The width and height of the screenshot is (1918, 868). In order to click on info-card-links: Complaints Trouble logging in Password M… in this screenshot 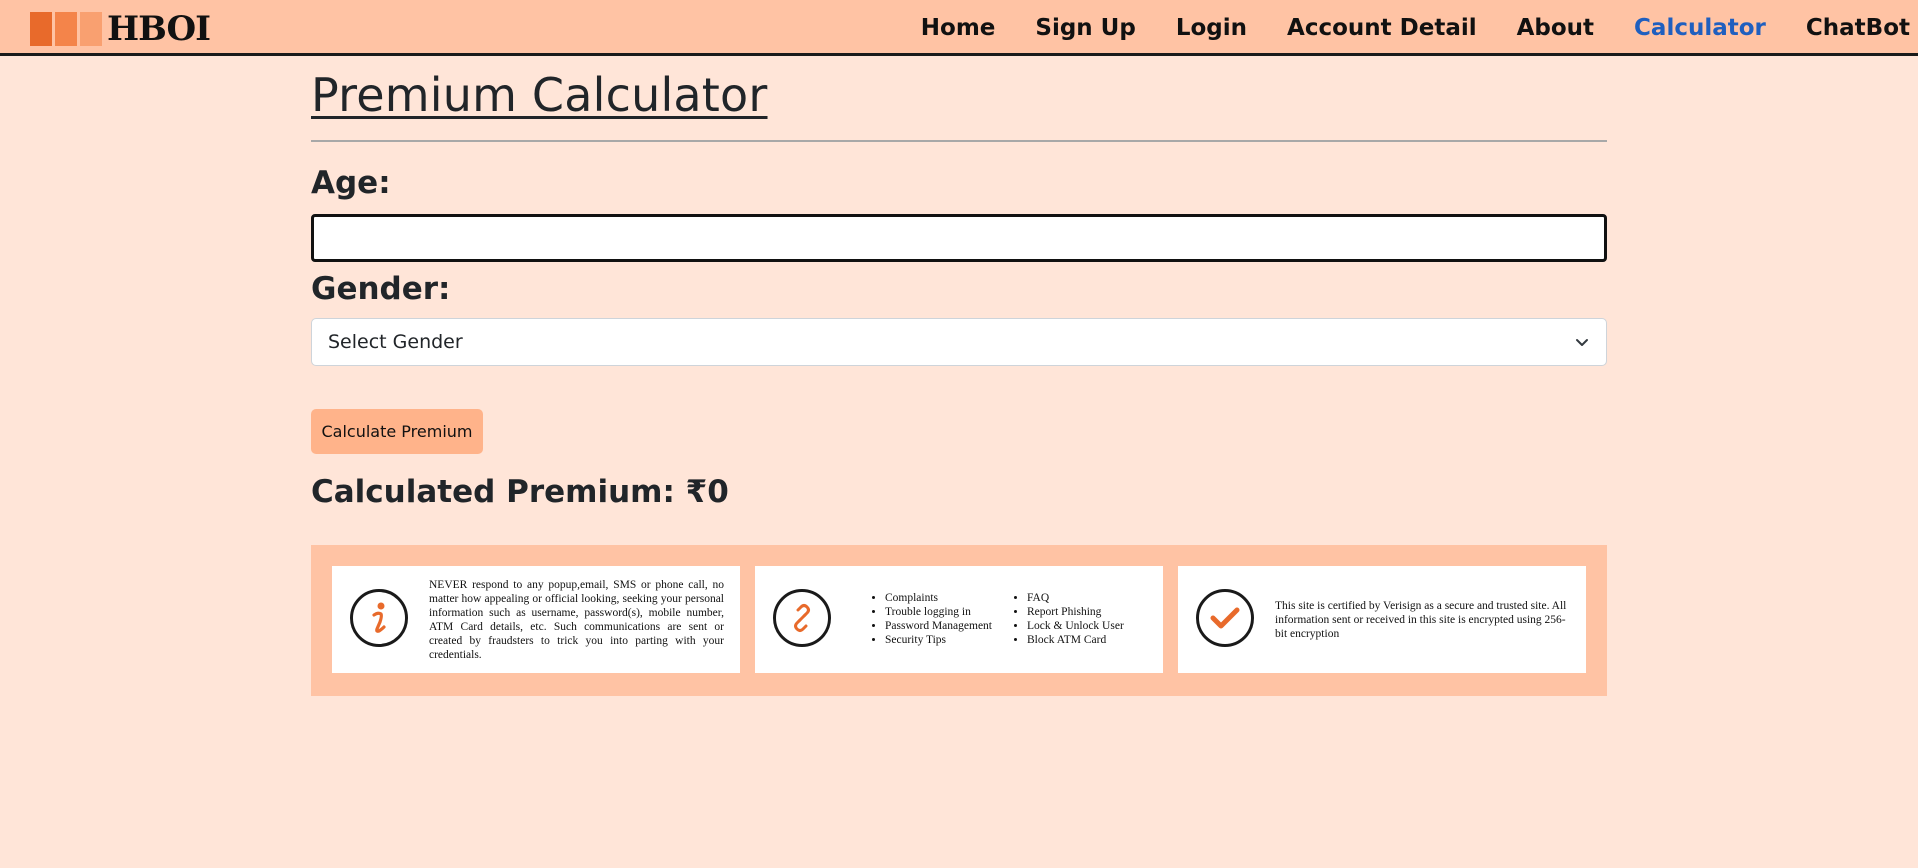, I will do `click(959, 619)`.